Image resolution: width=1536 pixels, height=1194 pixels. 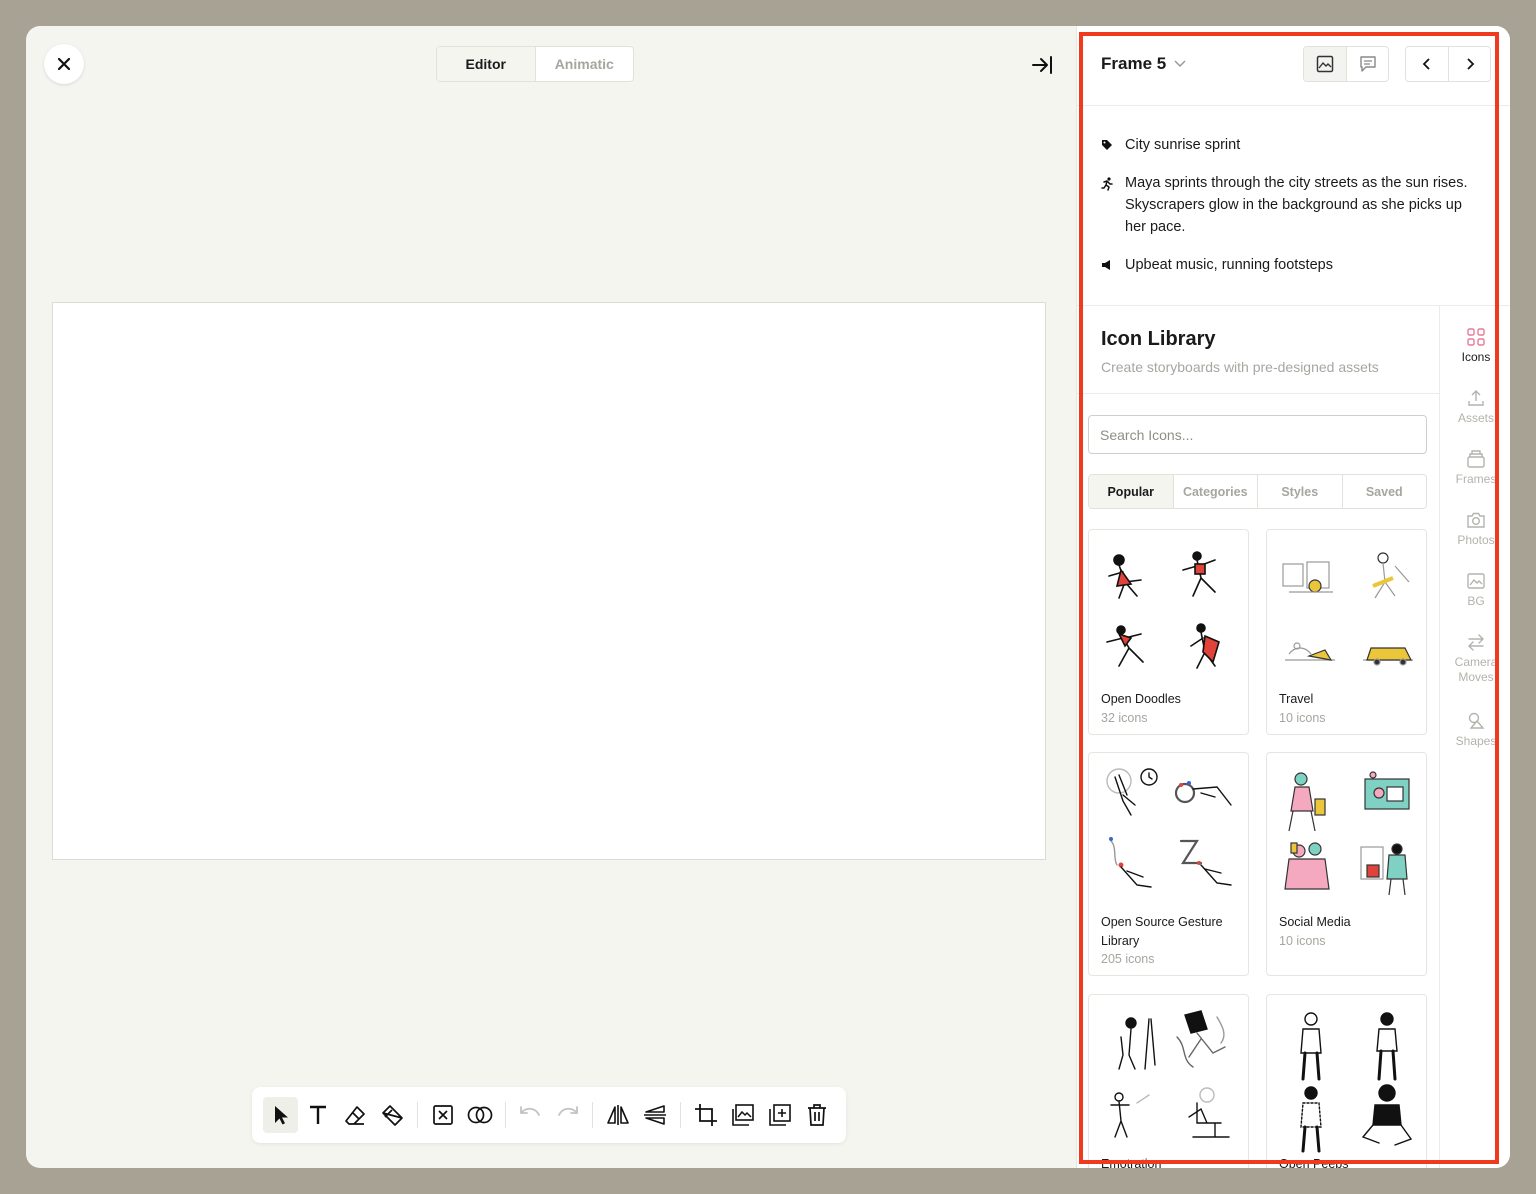 I want to click on chevron-left-icon, so click(x=1426, y=64).